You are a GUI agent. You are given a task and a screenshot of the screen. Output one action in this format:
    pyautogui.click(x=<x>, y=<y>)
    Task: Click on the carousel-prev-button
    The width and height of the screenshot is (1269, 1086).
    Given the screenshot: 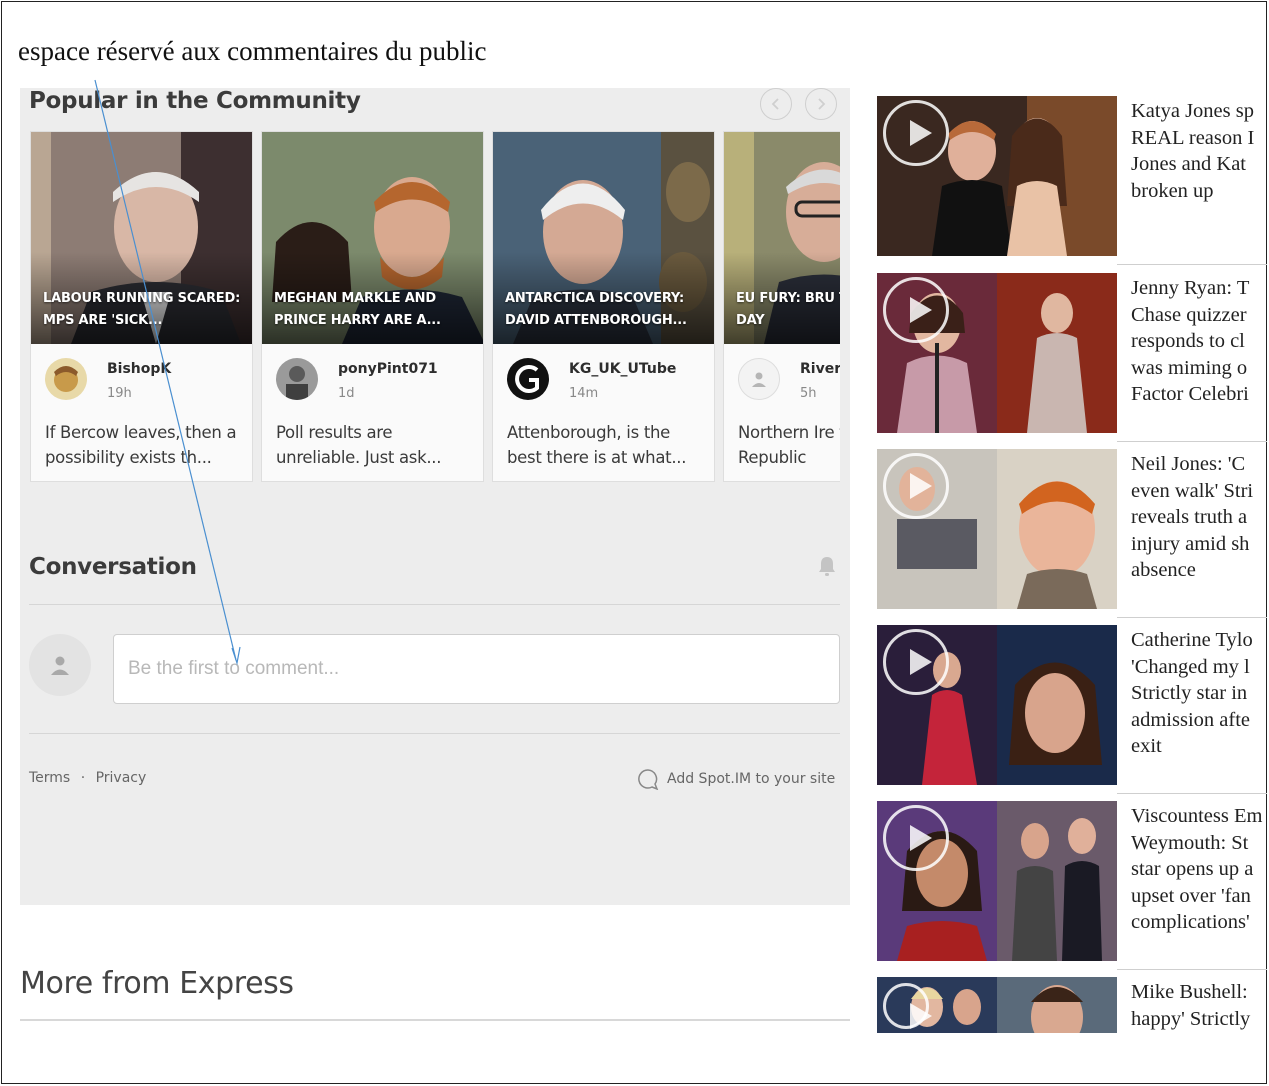 What is the action you would take?
    pyautogui.click(x=776, y=104)
    